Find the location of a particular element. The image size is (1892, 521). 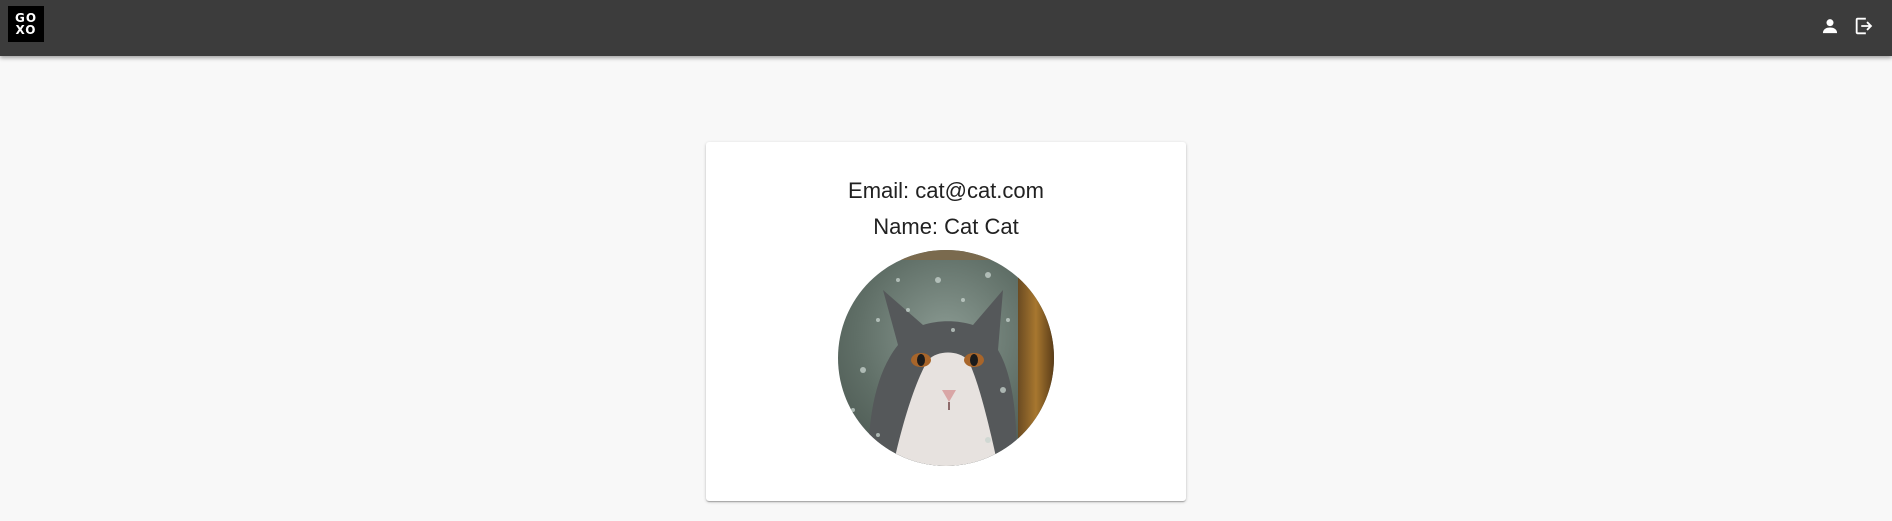

goxo-logo: GO XO is located at coordinates (26, 24).